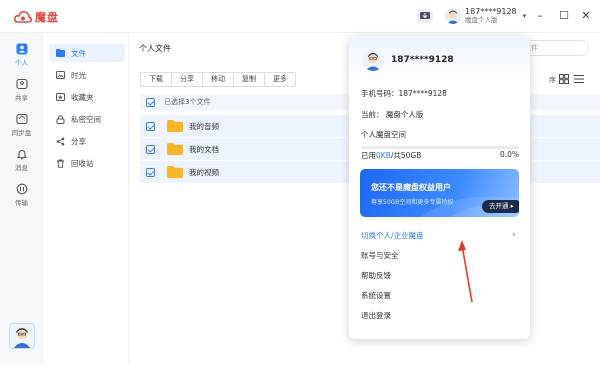  I want to click on app-logo: 魔盘, so click(36, 17).